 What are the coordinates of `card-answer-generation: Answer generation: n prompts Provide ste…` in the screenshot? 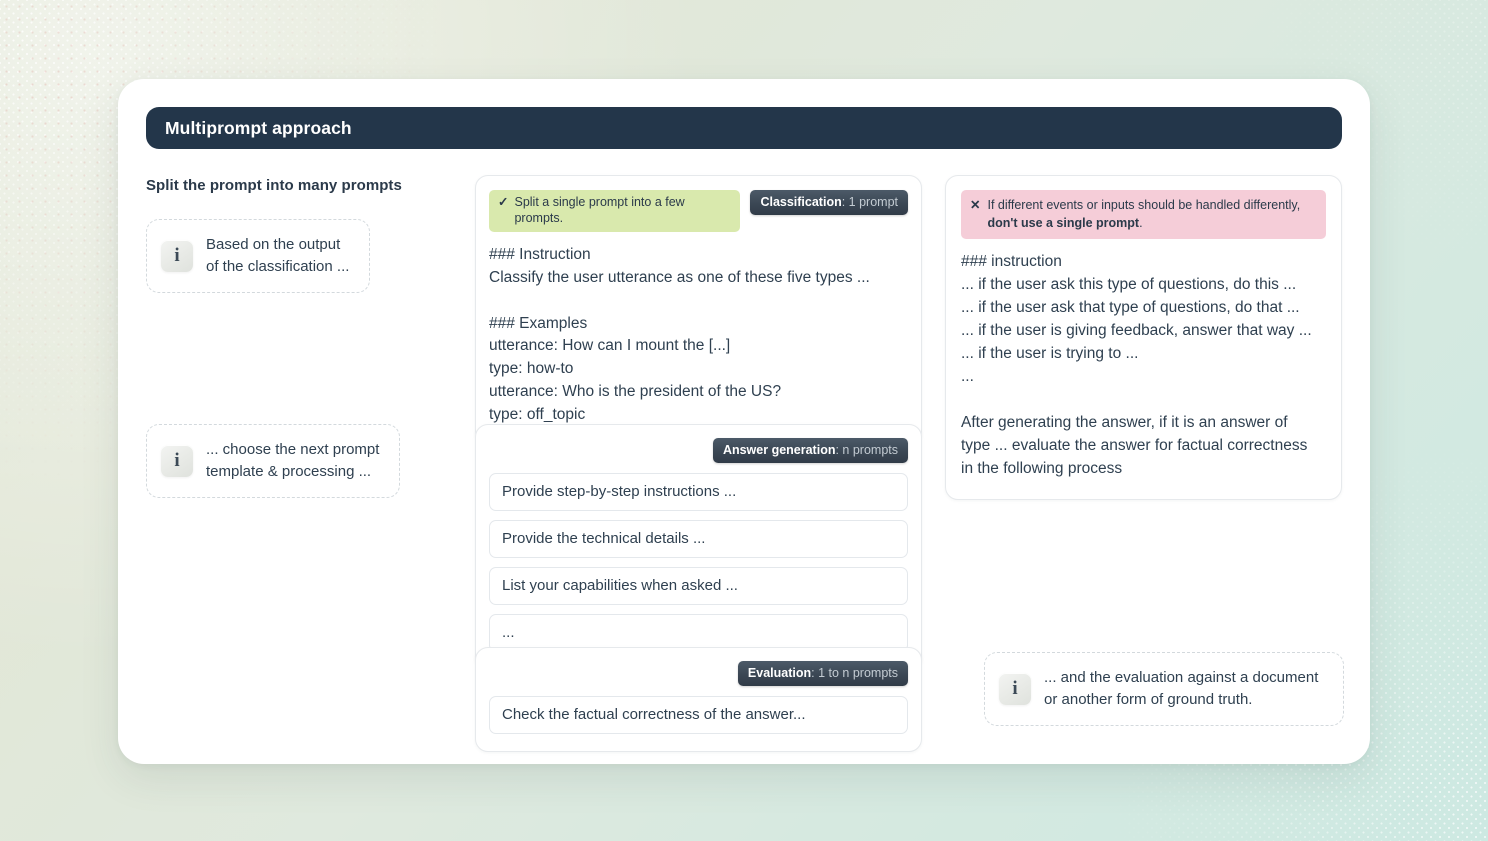 It's located at (698, 547).